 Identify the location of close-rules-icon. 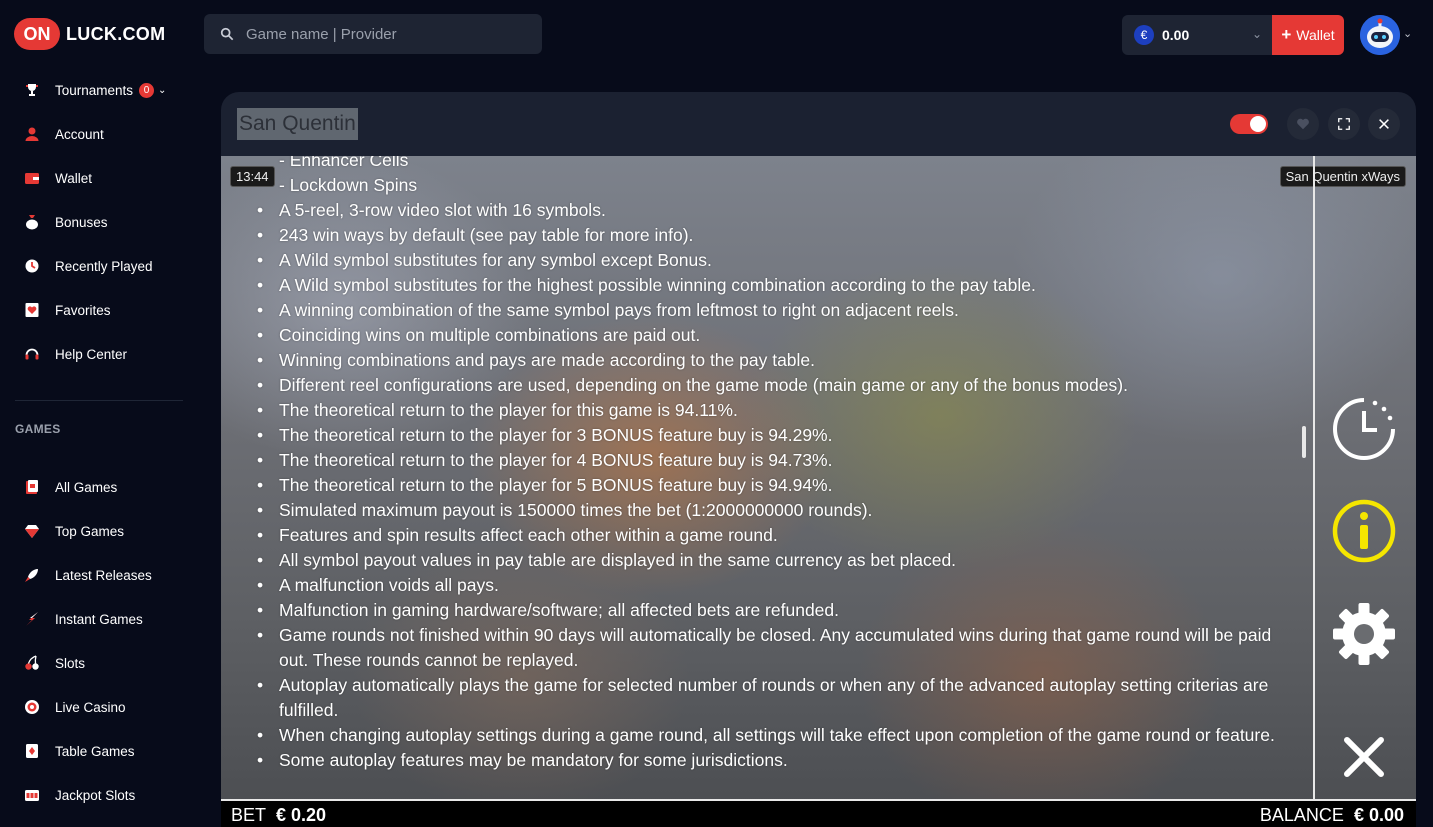
(1364, 757).